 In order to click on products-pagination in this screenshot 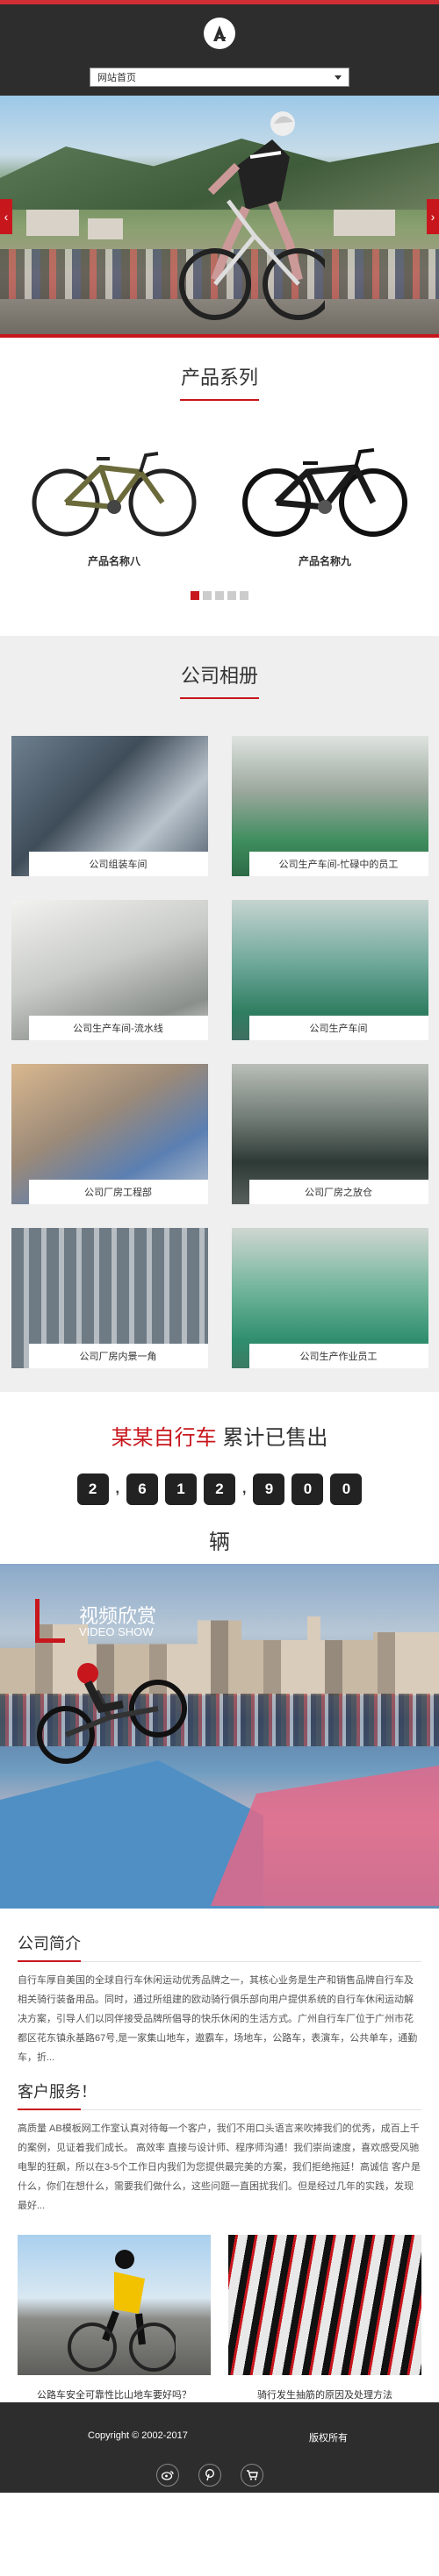, I will do `click(219, 596)`.